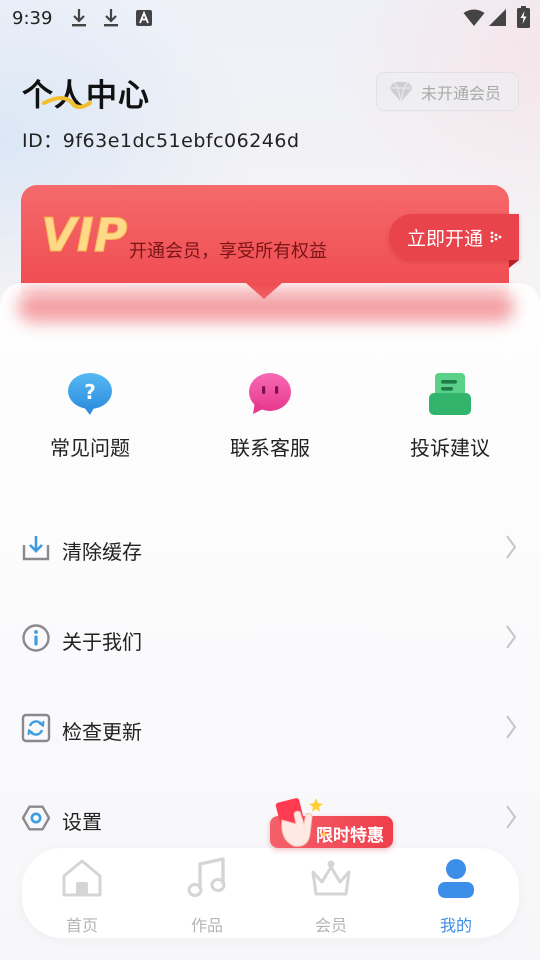 Image resolution: width=540 pixels, height=960 pixels. Describe the element at coordinates (401, 91) in the screenshot. I see `diamond-icon` at that location.